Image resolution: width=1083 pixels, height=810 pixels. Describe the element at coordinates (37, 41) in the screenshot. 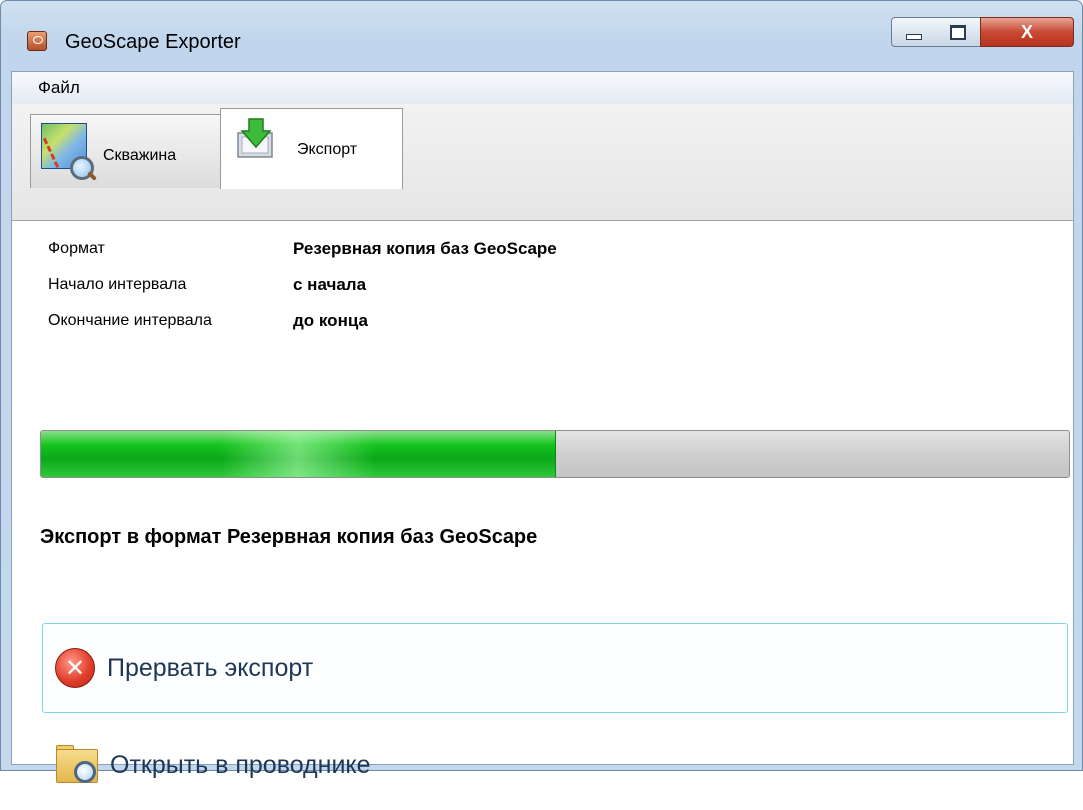

I see `app-logo-icon` at that location.